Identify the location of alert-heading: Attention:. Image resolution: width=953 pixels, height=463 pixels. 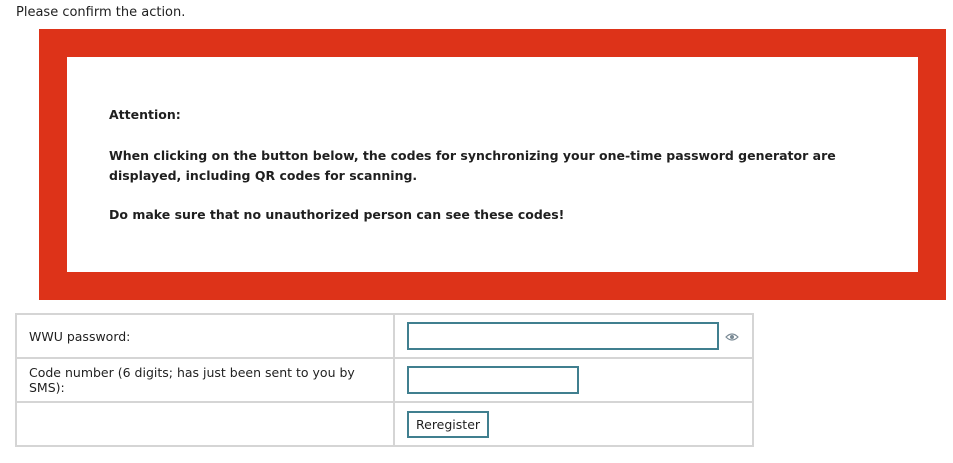
(145, 114).